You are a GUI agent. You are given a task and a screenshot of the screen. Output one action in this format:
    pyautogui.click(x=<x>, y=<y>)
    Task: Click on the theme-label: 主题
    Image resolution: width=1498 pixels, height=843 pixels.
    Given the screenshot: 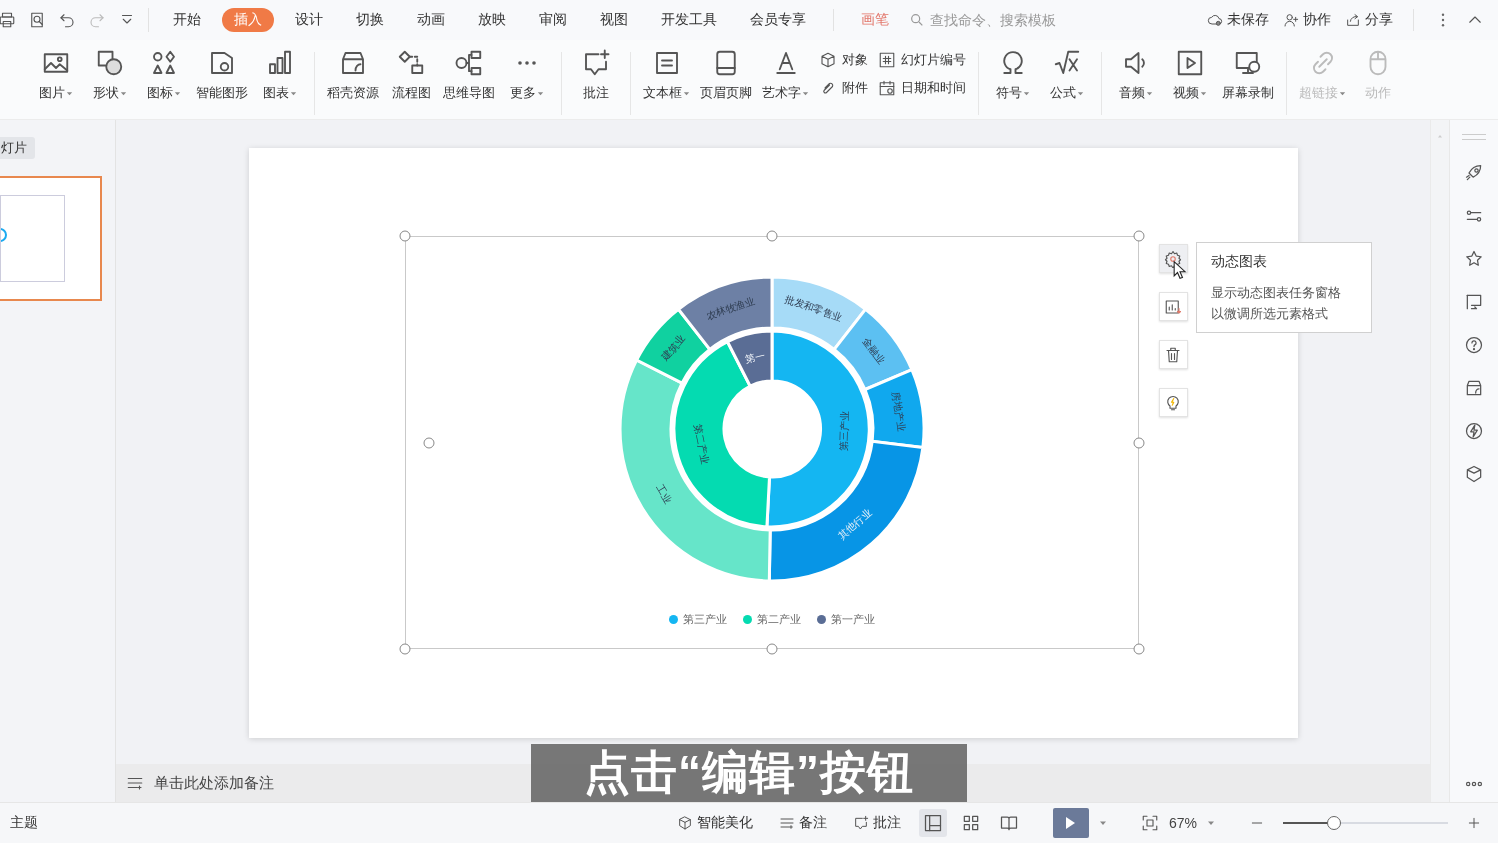 What is the action you would take?
    pyautogui.click(x=24, y=823)
    